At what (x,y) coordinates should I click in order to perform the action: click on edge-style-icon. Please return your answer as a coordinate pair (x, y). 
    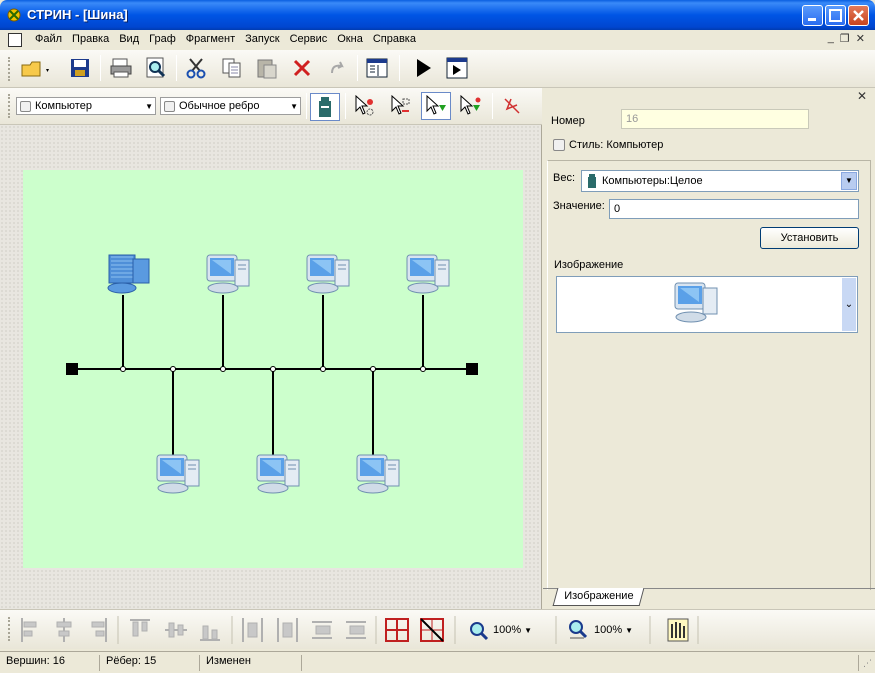
    Looking at the image, I should click on (169, 106).